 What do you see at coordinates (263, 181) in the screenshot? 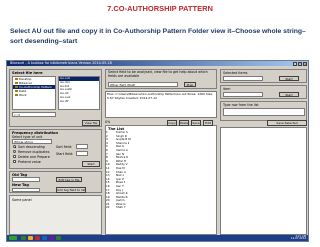
I see `right-output-area` at bounding box center [263, 181].